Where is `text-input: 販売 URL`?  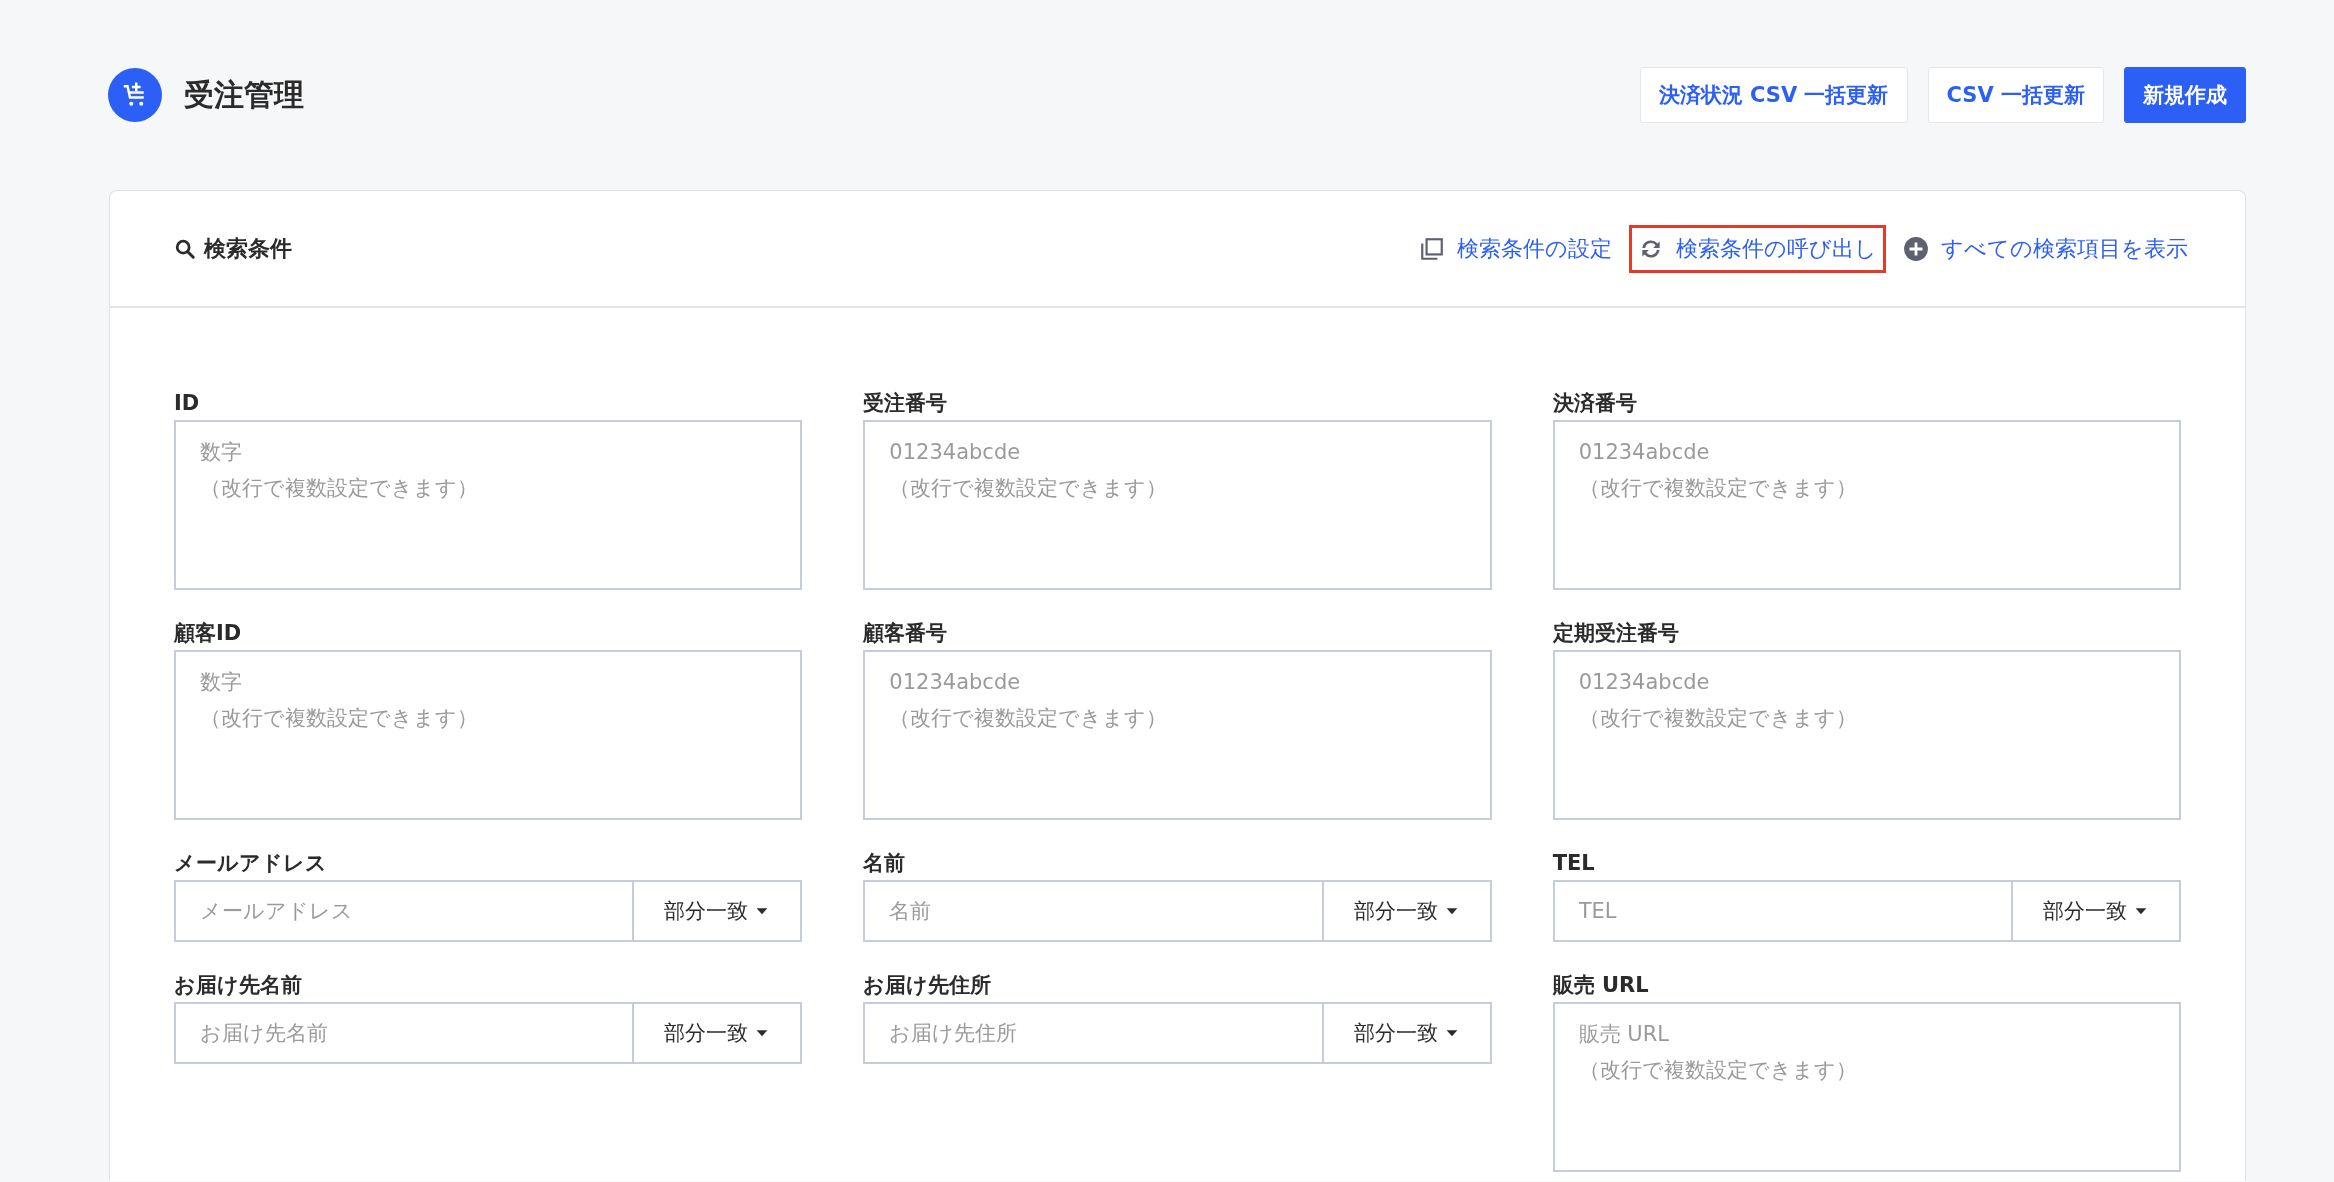 text-input: 販売 URL is located at coordinates (1866, 1034).